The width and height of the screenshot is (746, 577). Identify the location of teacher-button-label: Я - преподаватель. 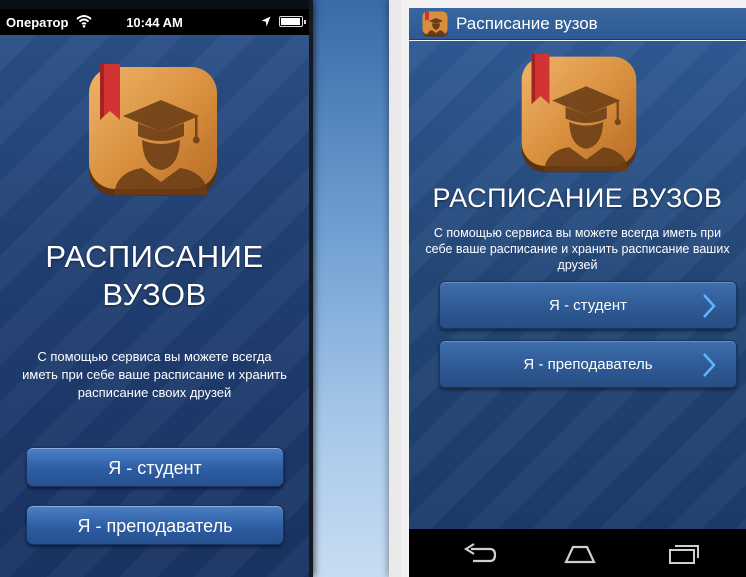
(588, 364).